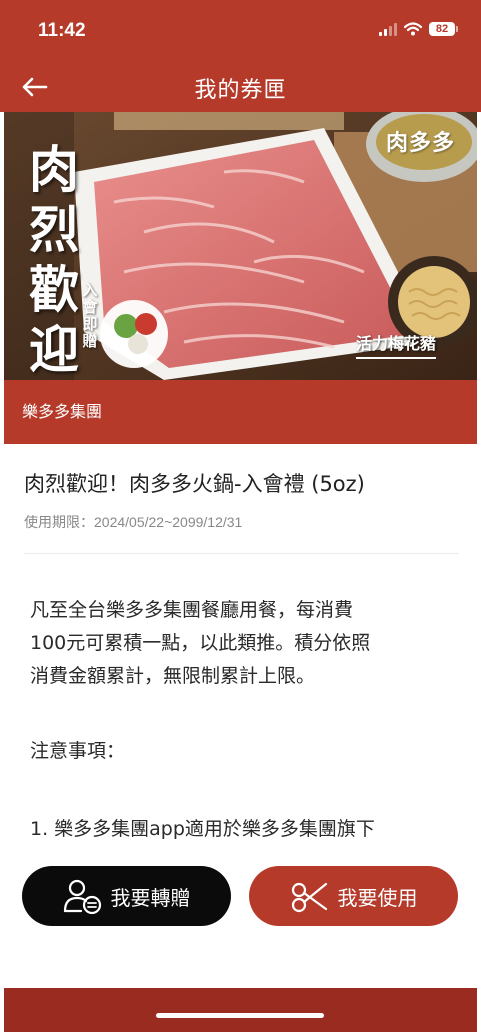 This screenshot has height=1032, width=481. Describe the element at coordinates (90, 315) in the screenshot. I see `banner-subline: 入會即贈` at that location.